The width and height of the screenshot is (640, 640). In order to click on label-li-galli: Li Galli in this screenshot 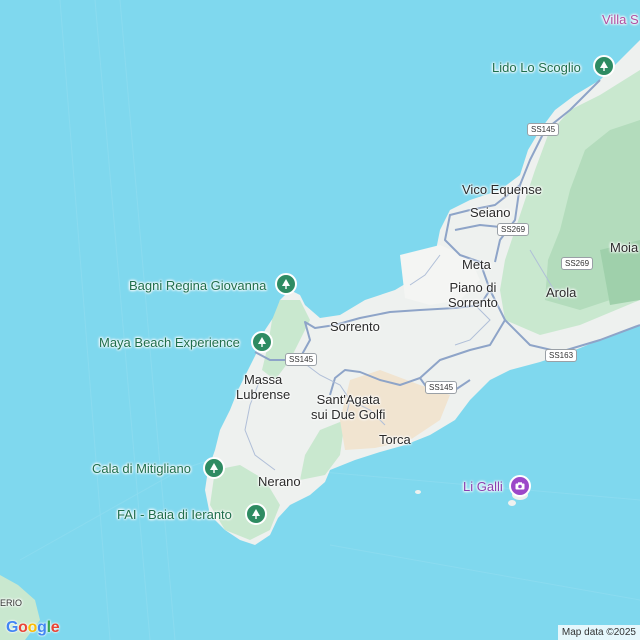, I will do `click(483, 486)`.